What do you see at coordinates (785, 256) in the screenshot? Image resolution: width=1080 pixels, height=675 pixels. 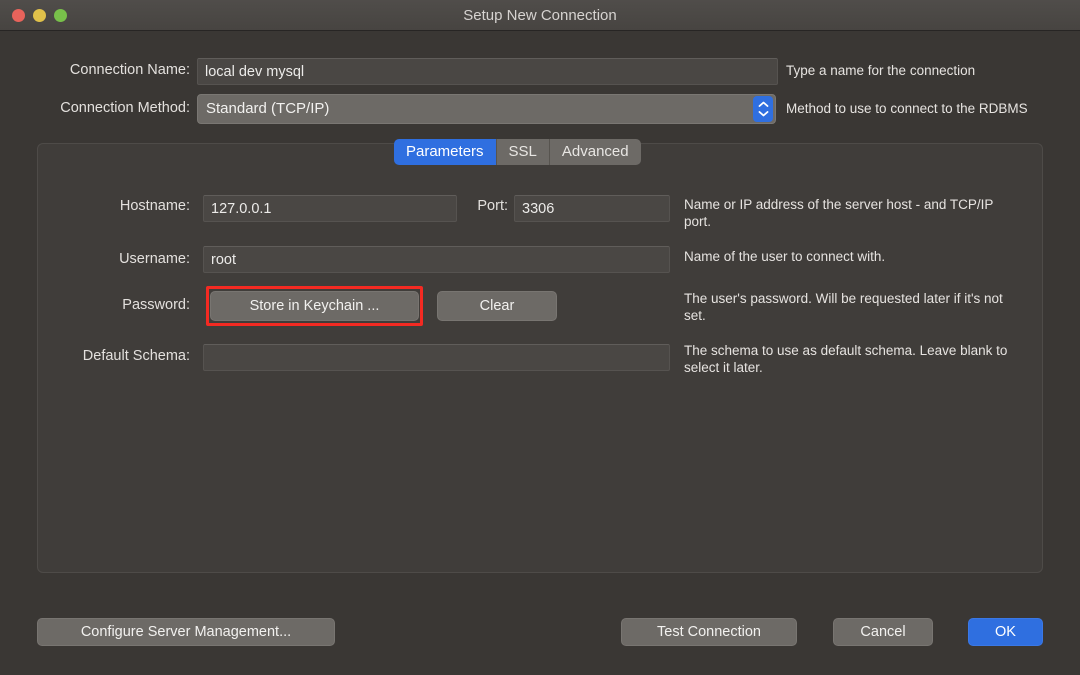 I see `username-help: Name of the user to connect with.` at bounding box center [785, 256].